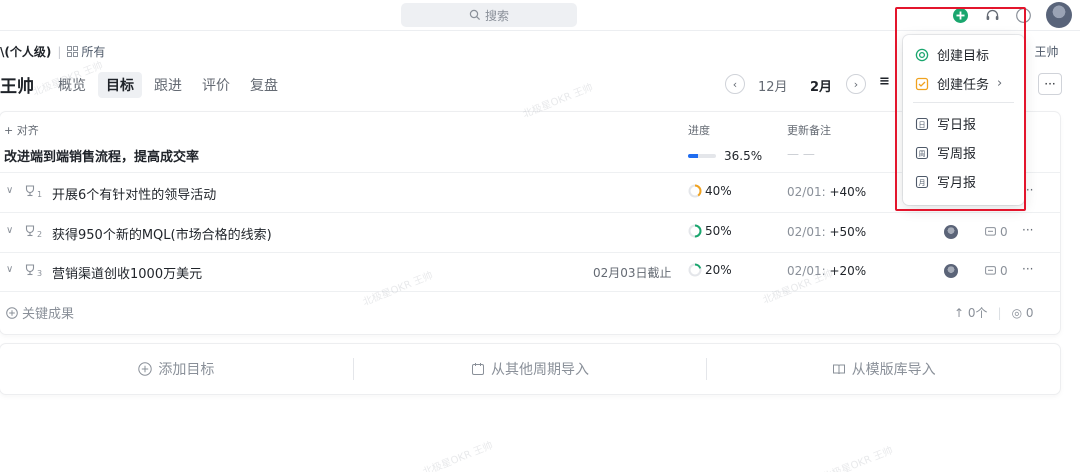  What do you see at coordinates (838, 369) in the screenshot?
I see `book-icon` at bounding box center [838, 369].